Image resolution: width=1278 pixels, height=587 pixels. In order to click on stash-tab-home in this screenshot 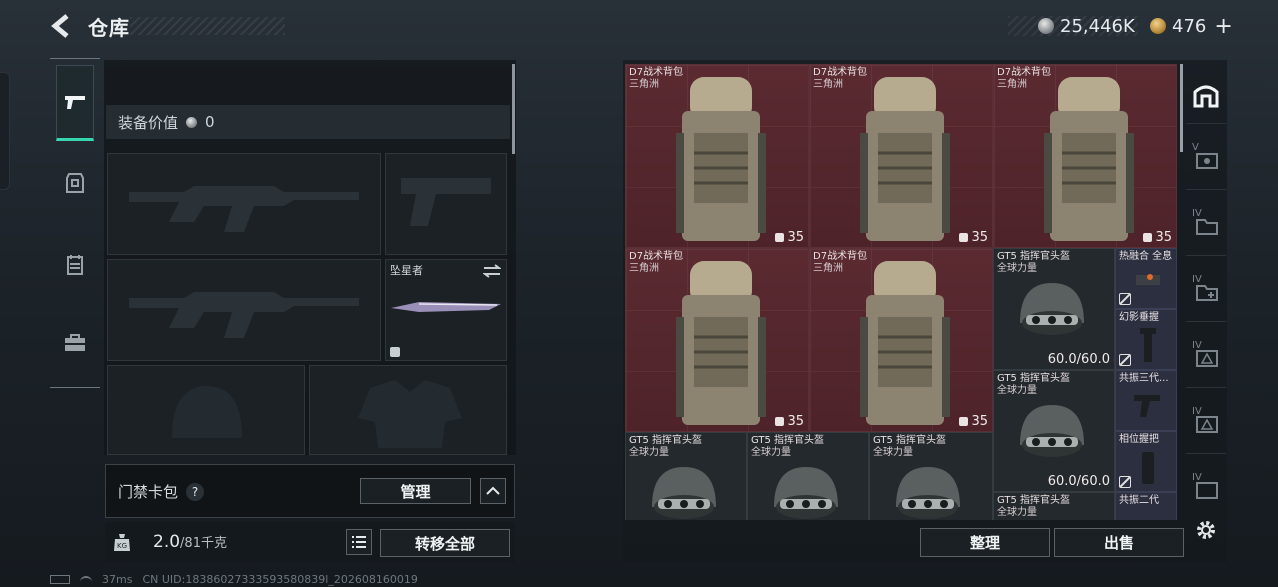, I will do `click(1206, 94)`.